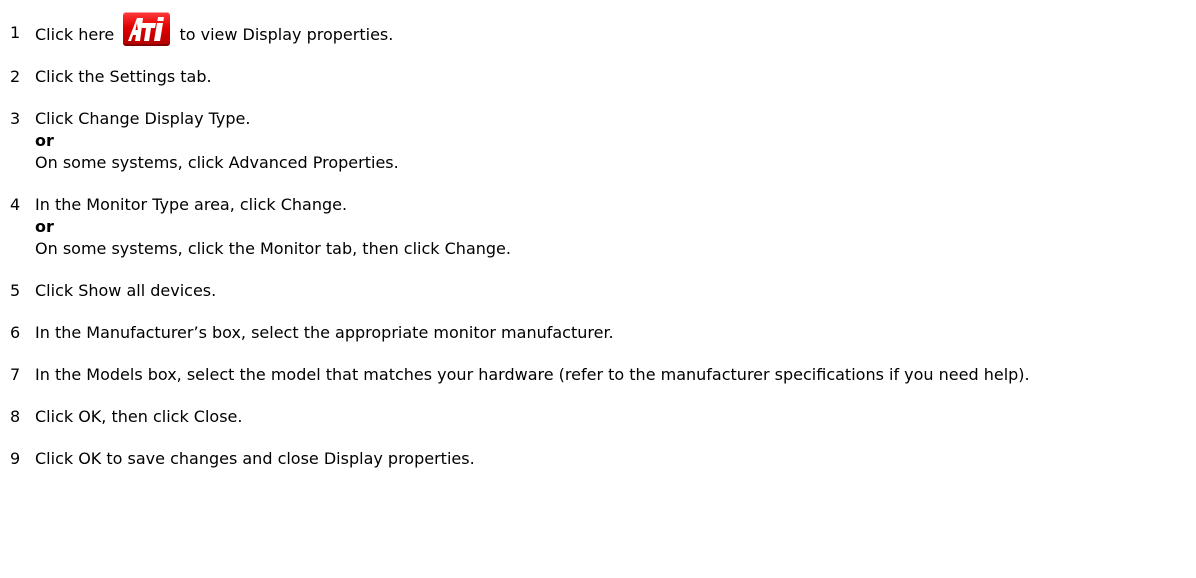  I want to click on step-number: 1, so click(15, 32).